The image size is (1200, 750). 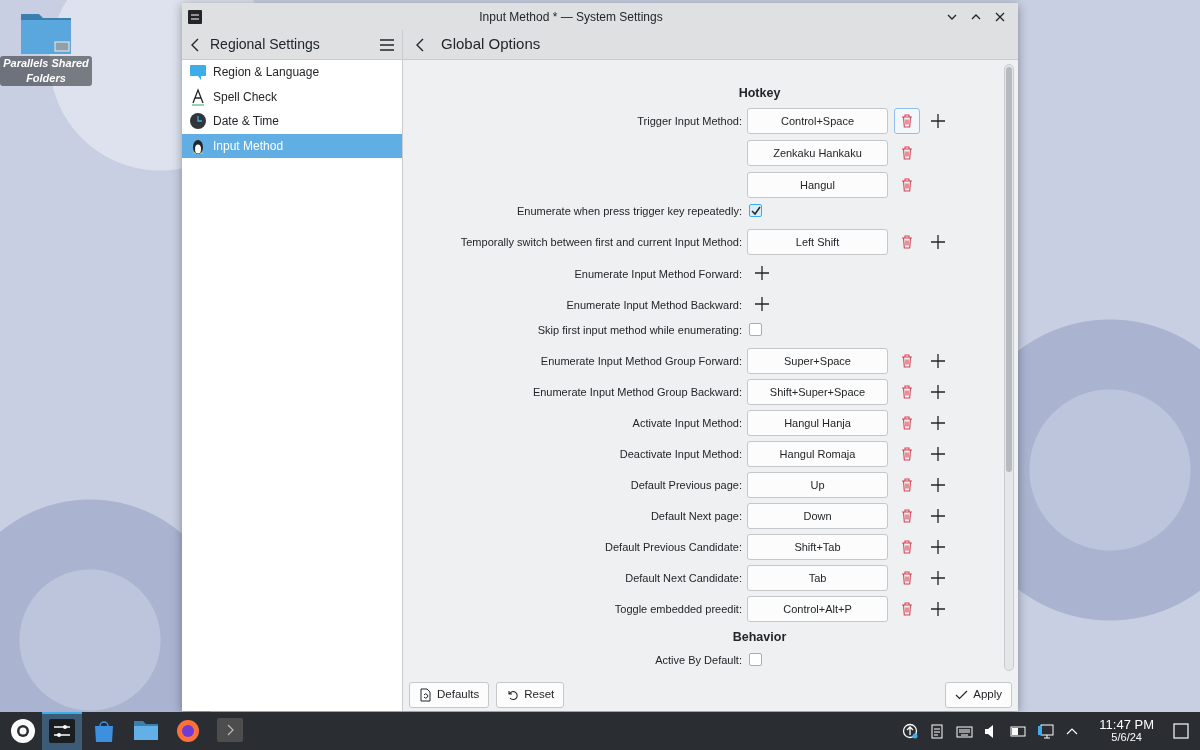 I want to click on form-label: Toggle embedded preedit:, so click(x=678, y=609).